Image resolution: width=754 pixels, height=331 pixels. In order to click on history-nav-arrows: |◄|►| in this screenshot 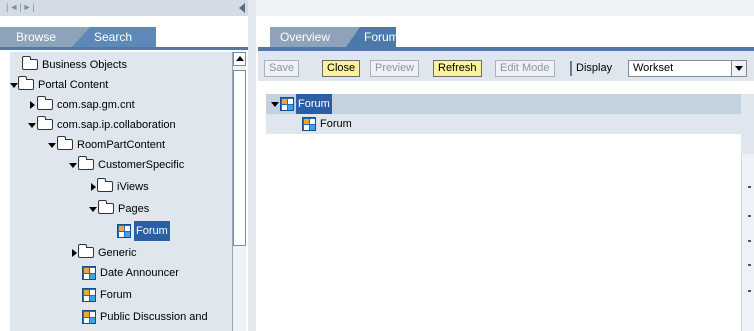, I will do `click(21, 7)`.